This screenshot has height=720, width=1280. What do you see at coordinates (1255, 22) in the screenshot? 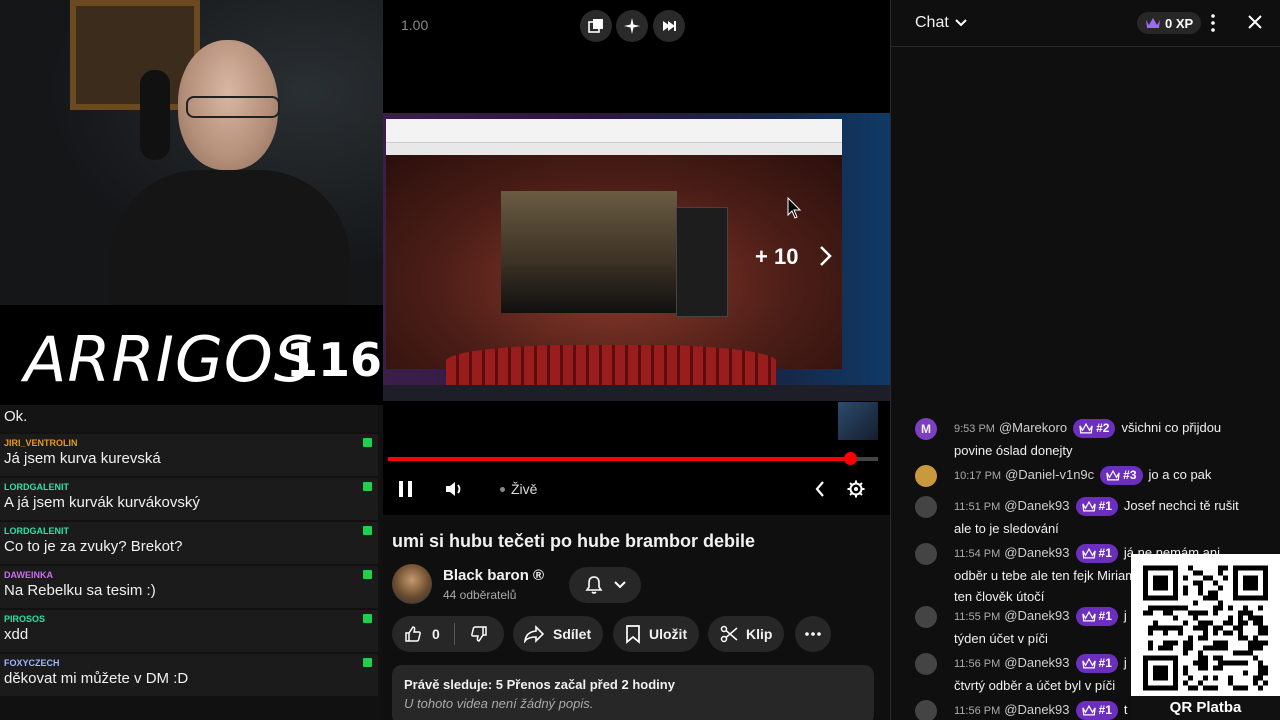
I see `close-icon` at bounding box center [1255, 22].